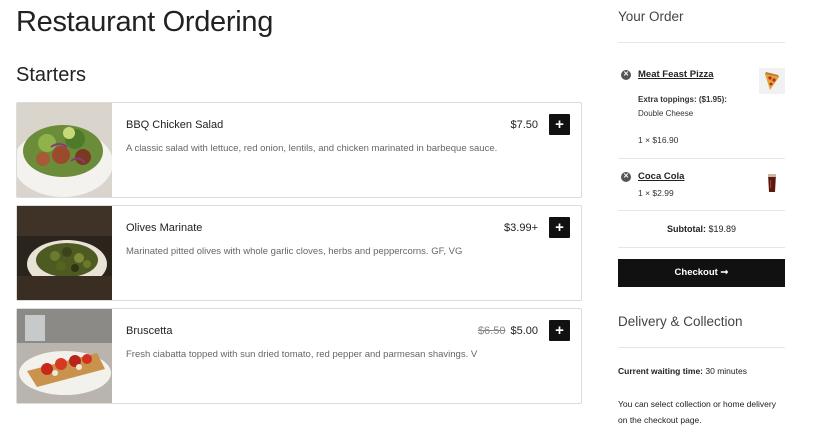  I want to click on item-old-price: $6.50, so click(491, 331).